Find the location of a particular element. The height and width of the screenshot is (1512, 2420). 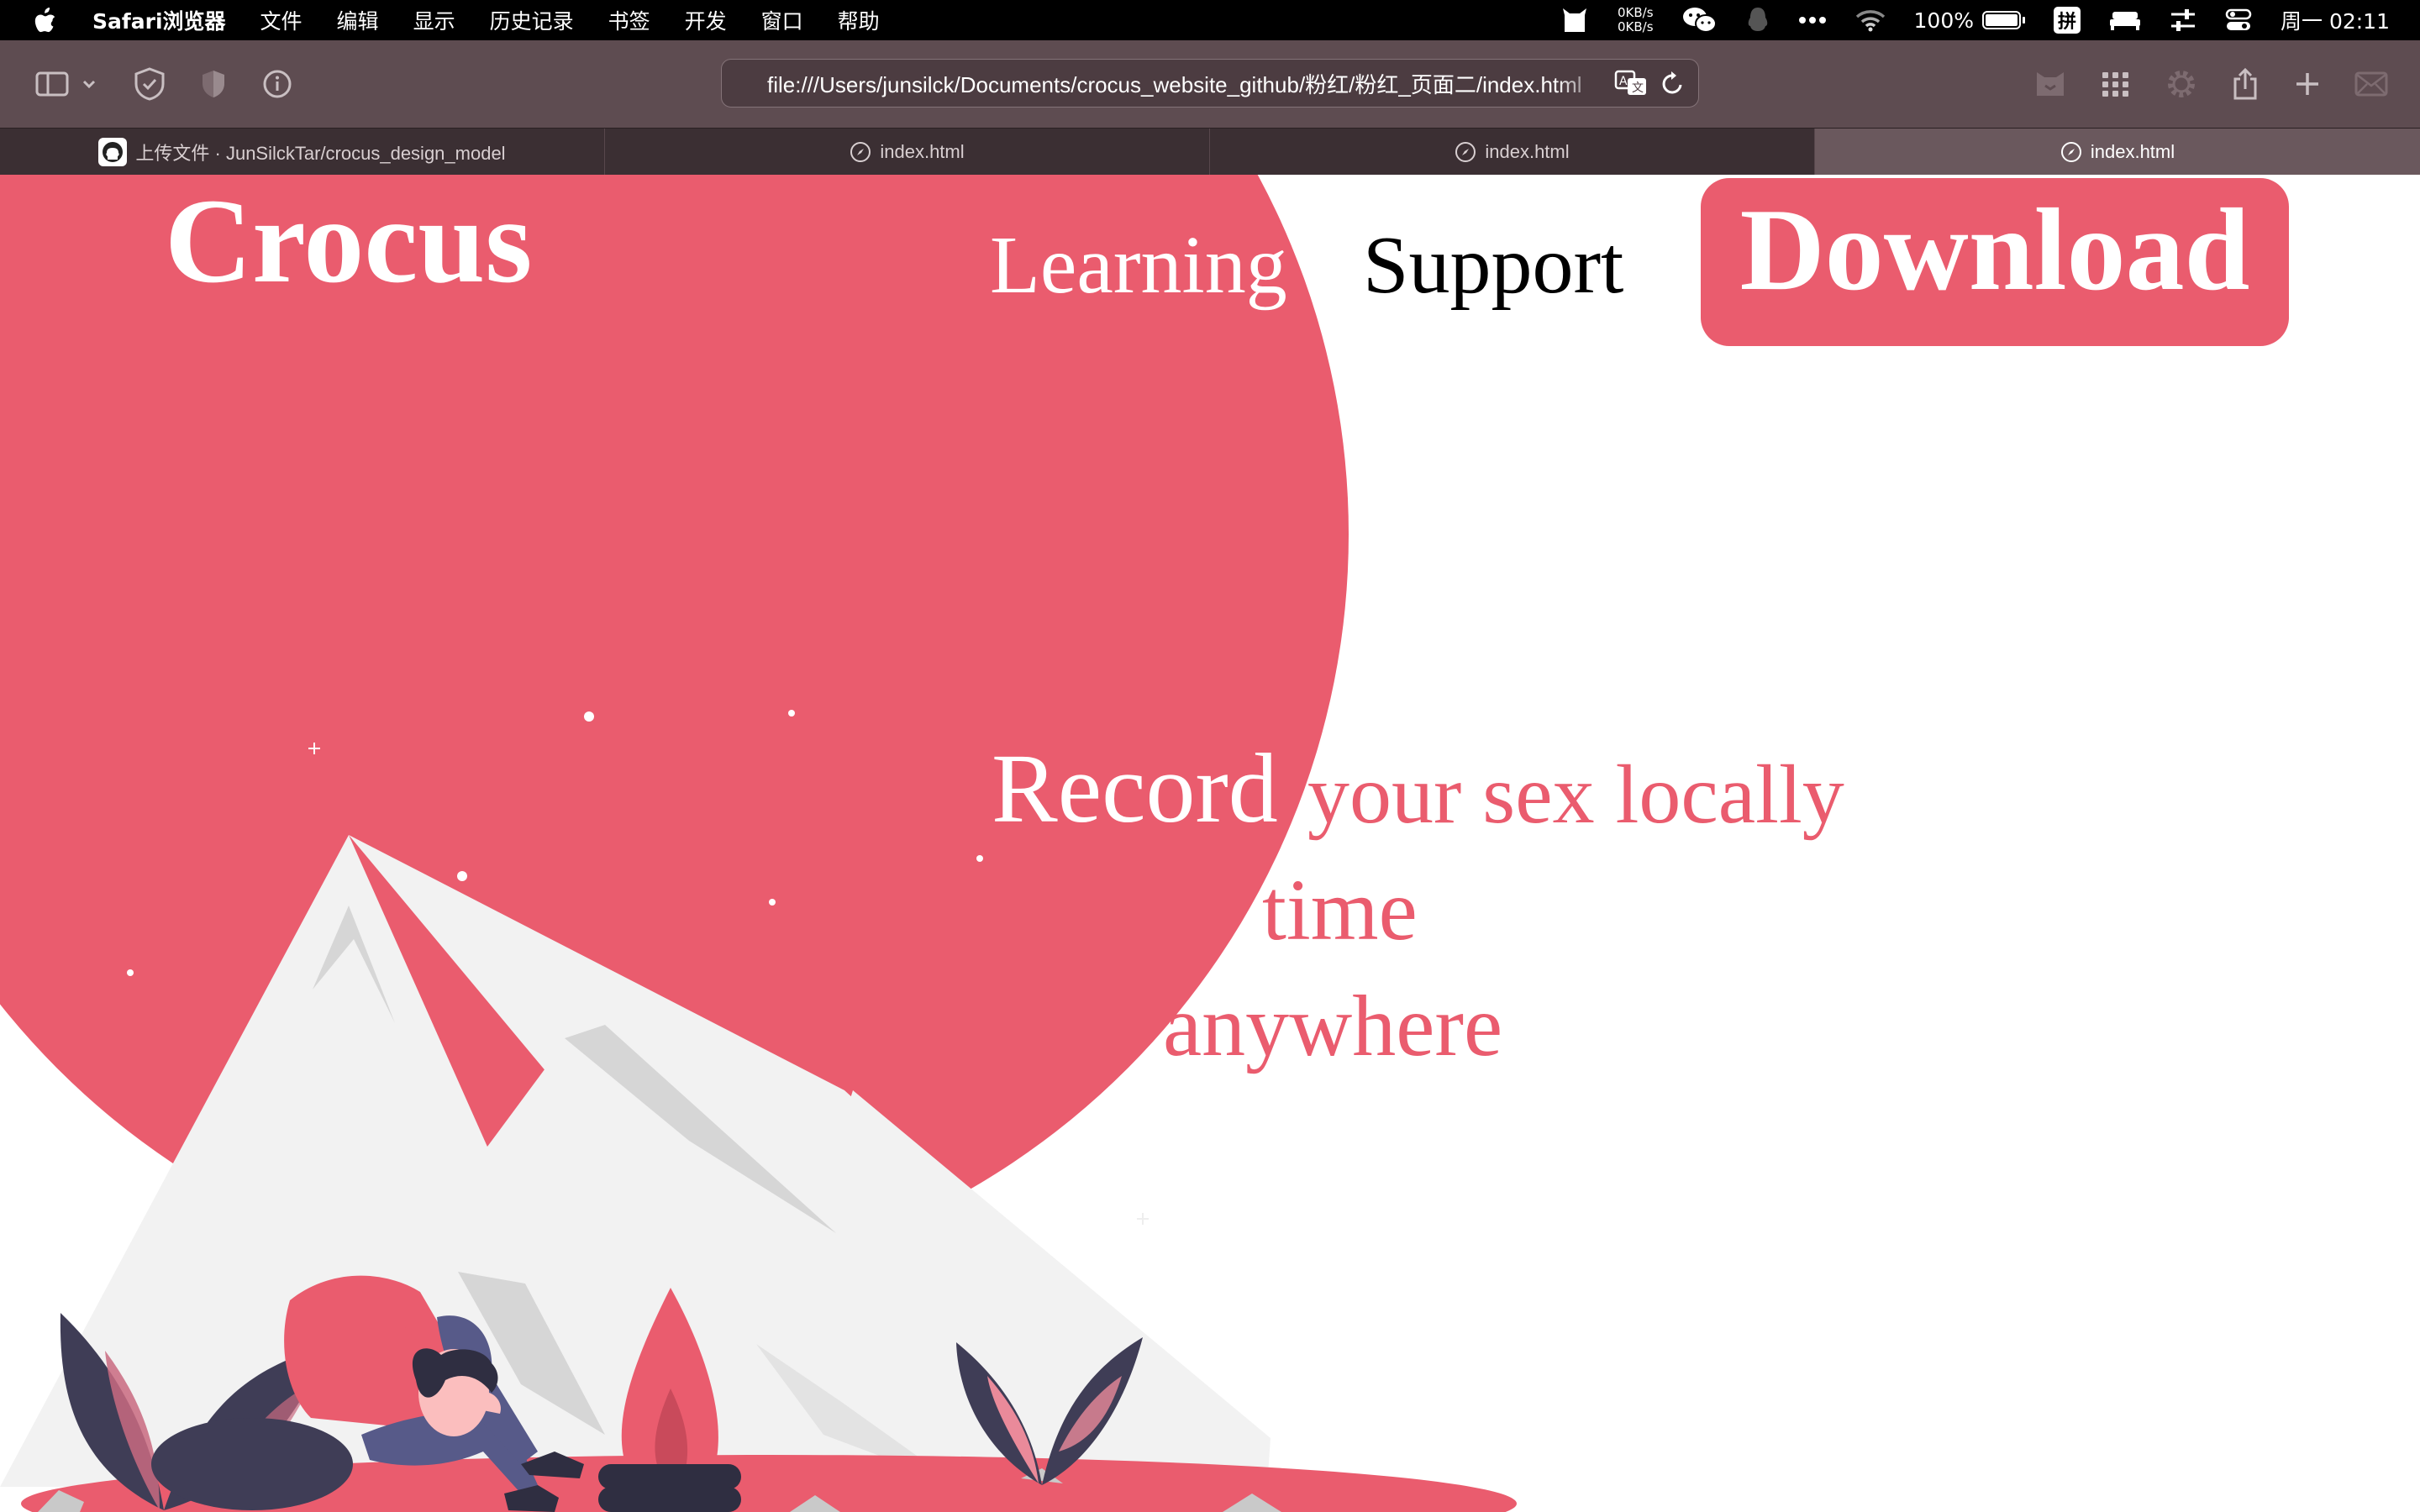

menubar-clock: 周一 02:11 is located at coordinates (2335, 20).